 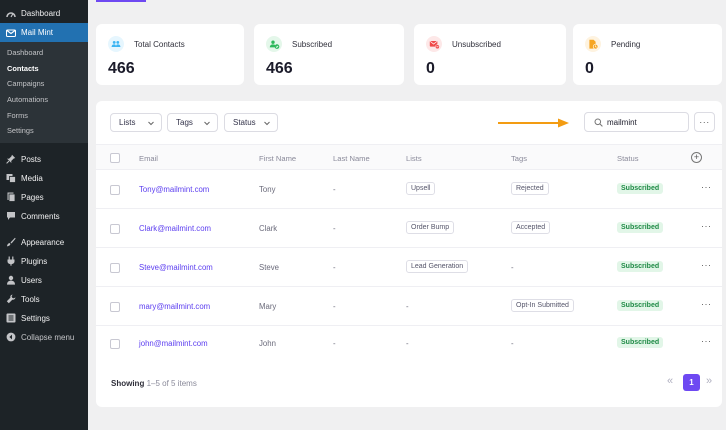 I want to click on stat-value: 466, so click(x=121, y=68).